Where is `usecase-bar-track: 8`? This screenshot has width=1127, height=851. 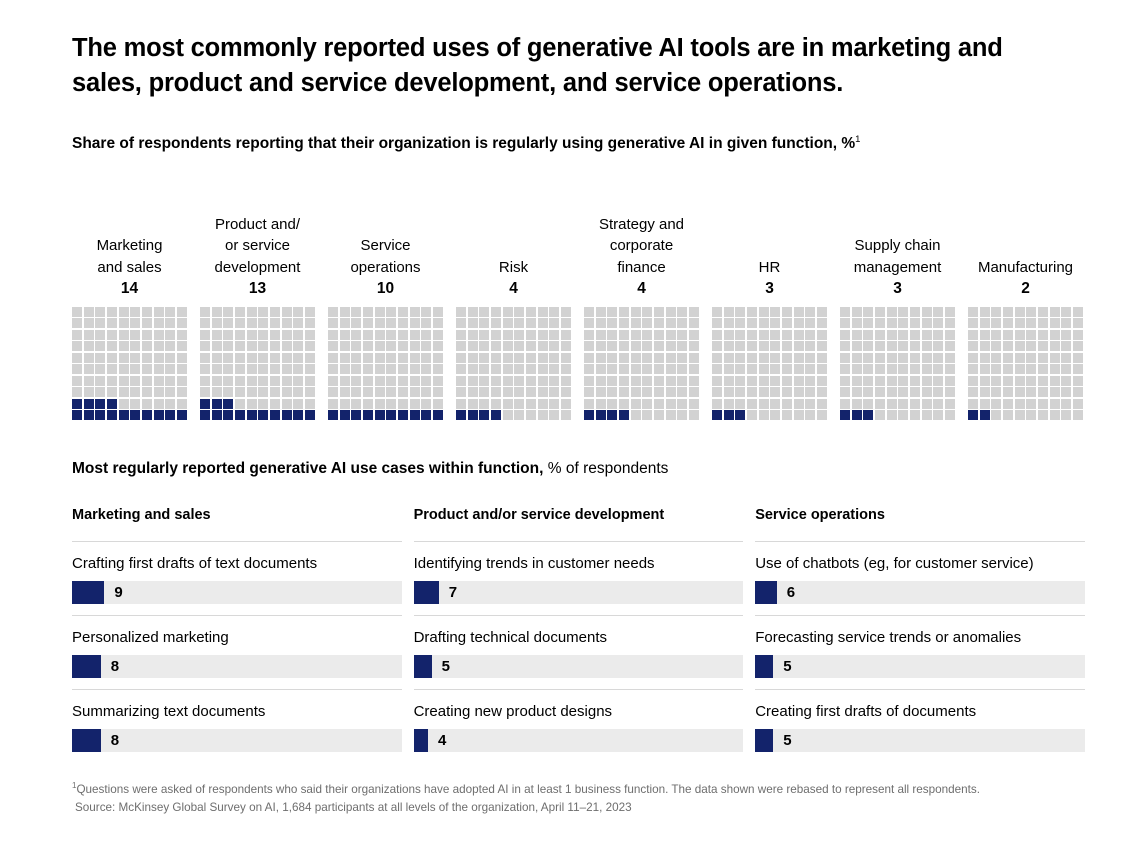
usecase-bar-track: 8 is located at coordinates (237, 666).